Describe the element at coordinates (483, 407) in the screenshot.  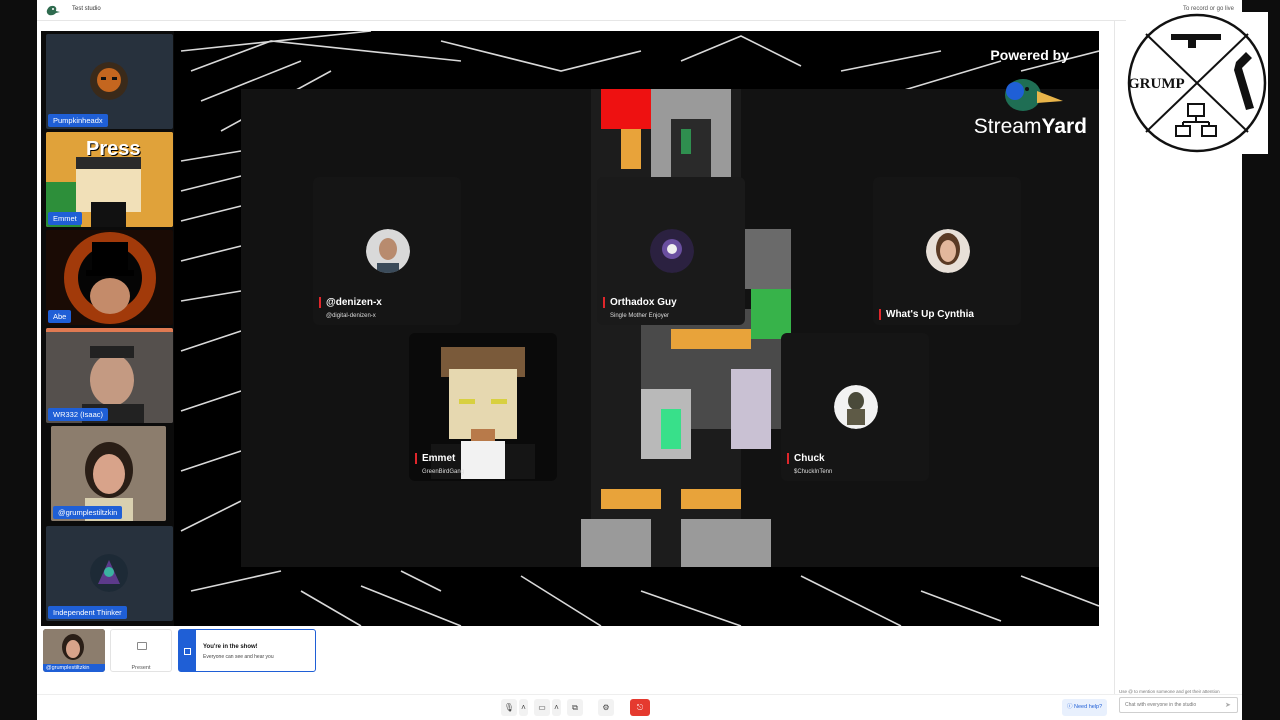
I see `guest-card: Emmet GreenBirdGang` at that location.